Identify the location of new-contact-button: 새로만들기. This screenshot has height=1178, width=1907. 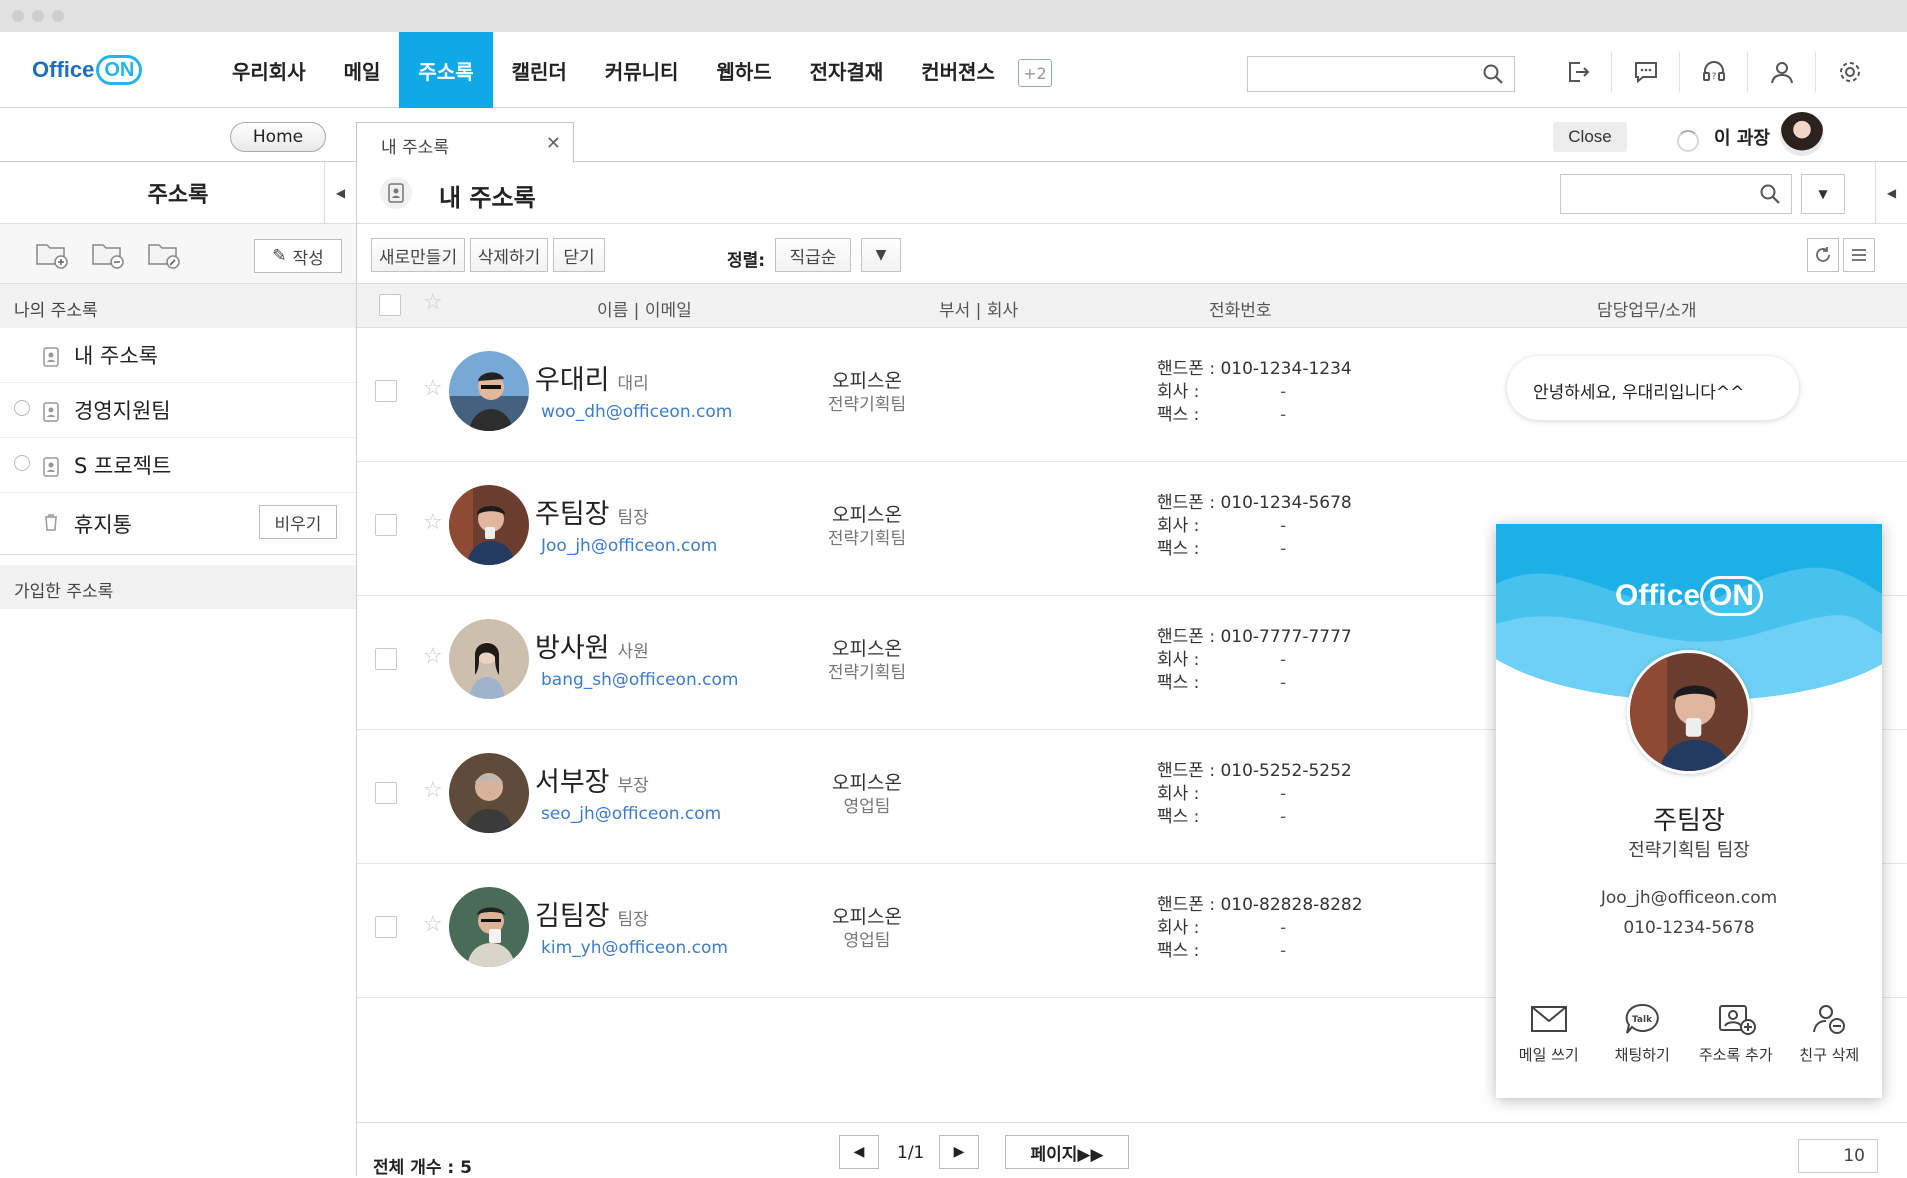
(418, 255).